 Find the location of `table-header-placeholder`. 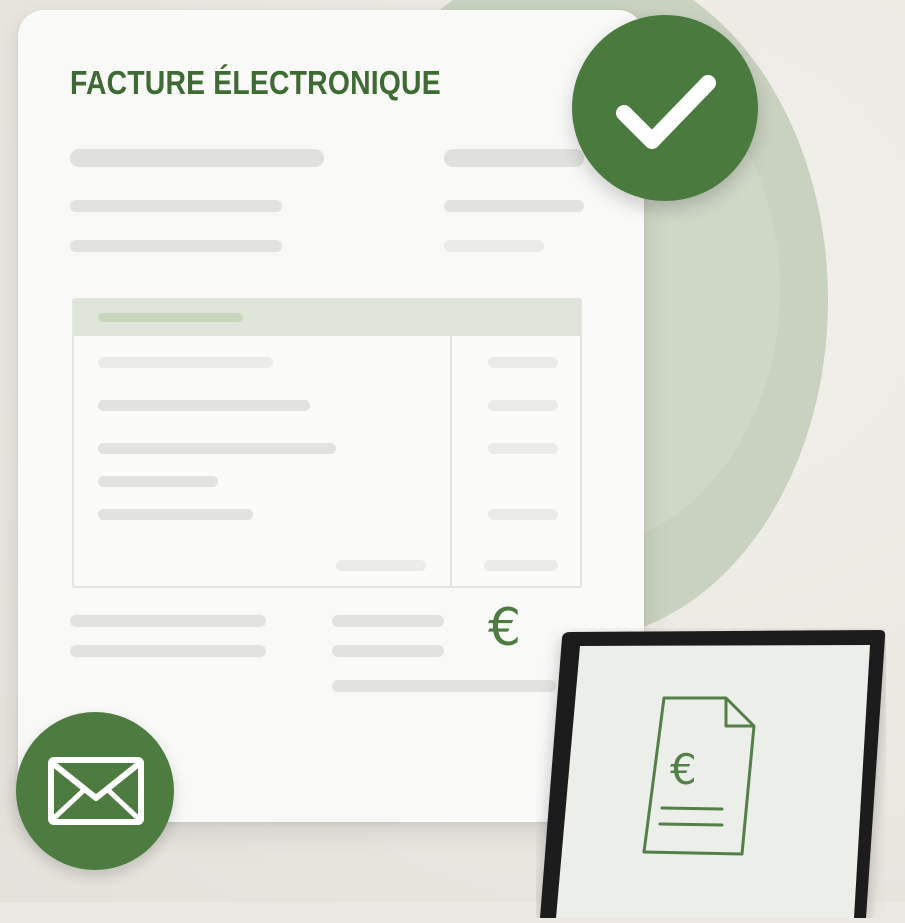

table-header-placeholder is located at coordinates (170, 317).